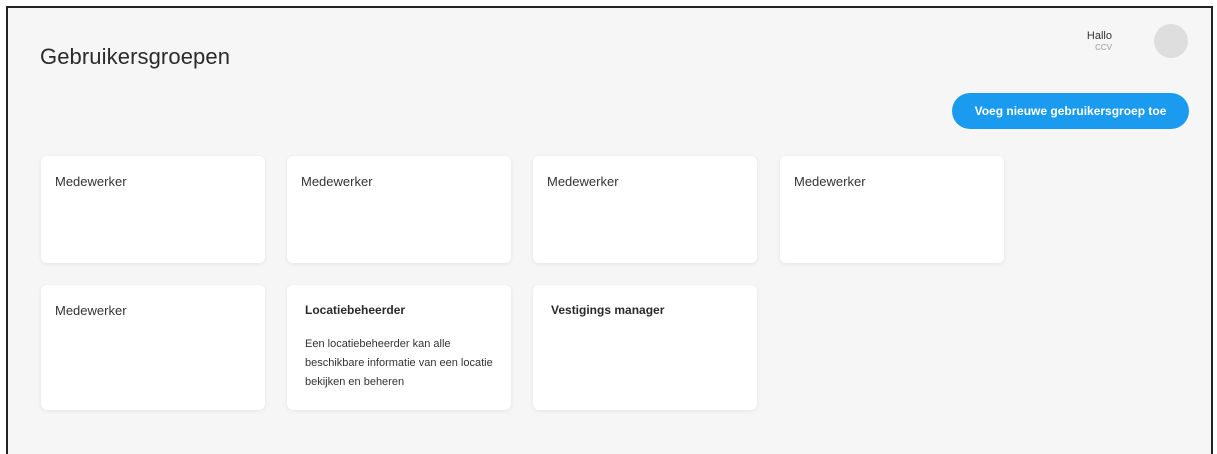 Image resolution: width=1217 pixels, height=454 pixels. I want to click on user-name: CCV, so click(1103, 47).